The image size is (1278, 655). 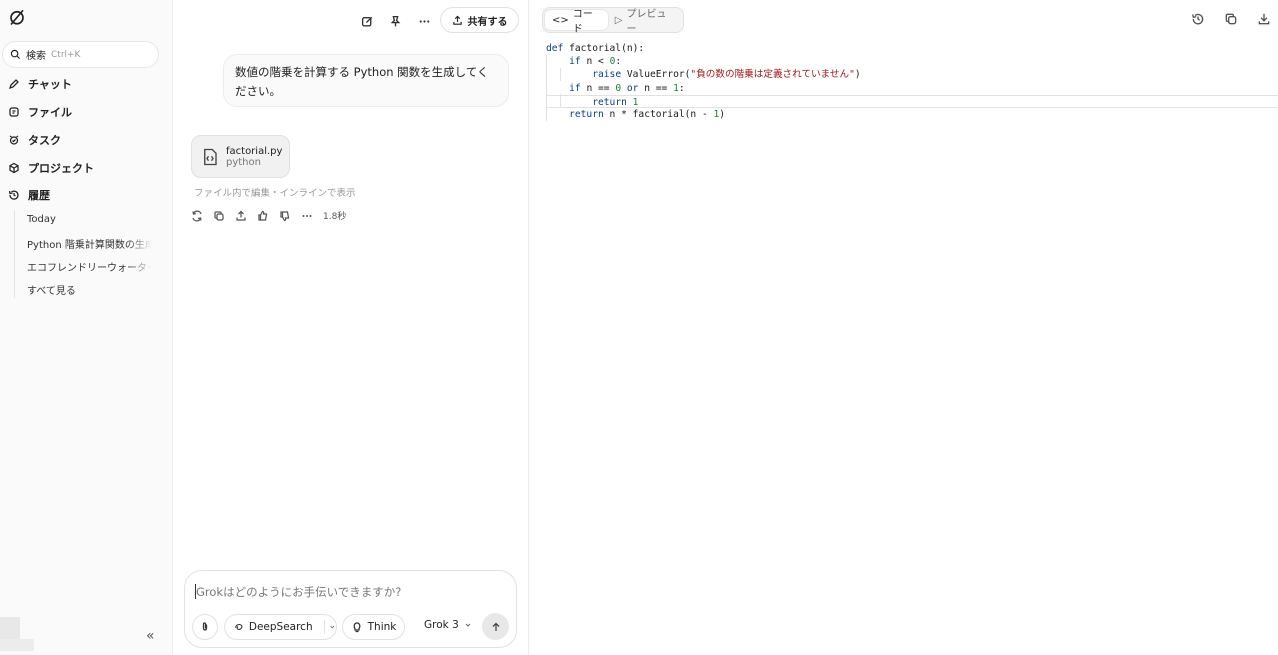 I want to click on send-button, so click(x=495, y=626).